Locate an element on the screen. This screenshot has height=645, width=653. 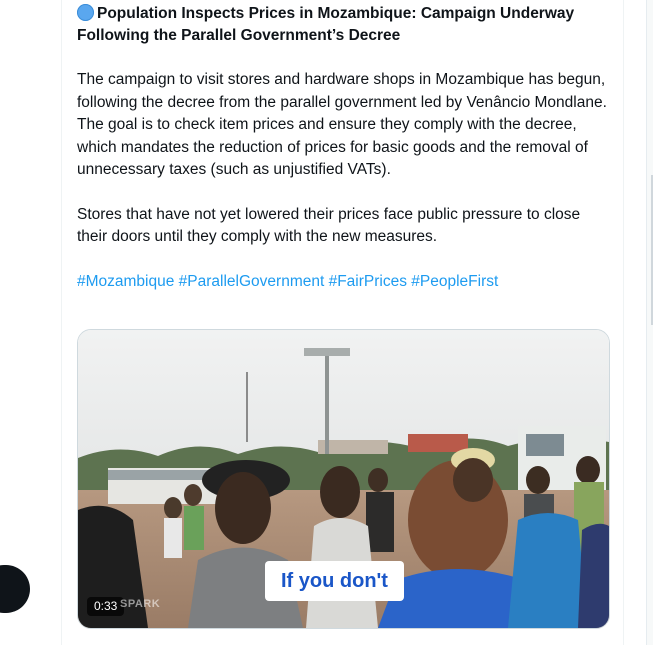
blue-circle-icon is located at coordinates (85, 12).